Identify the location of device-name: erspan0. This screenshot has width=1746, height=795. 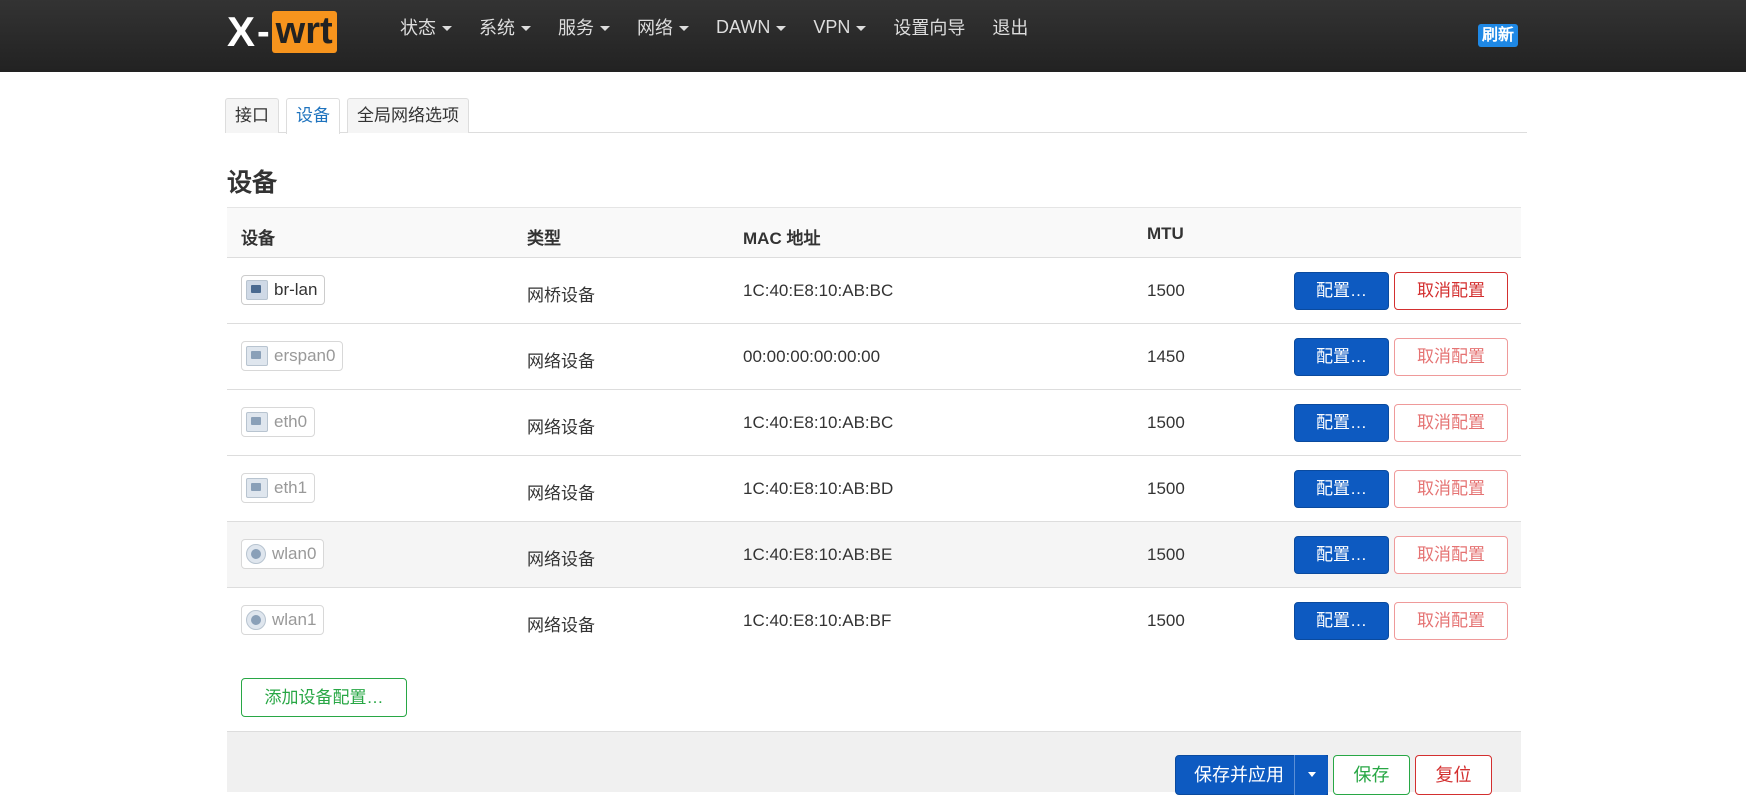
(305, 355).